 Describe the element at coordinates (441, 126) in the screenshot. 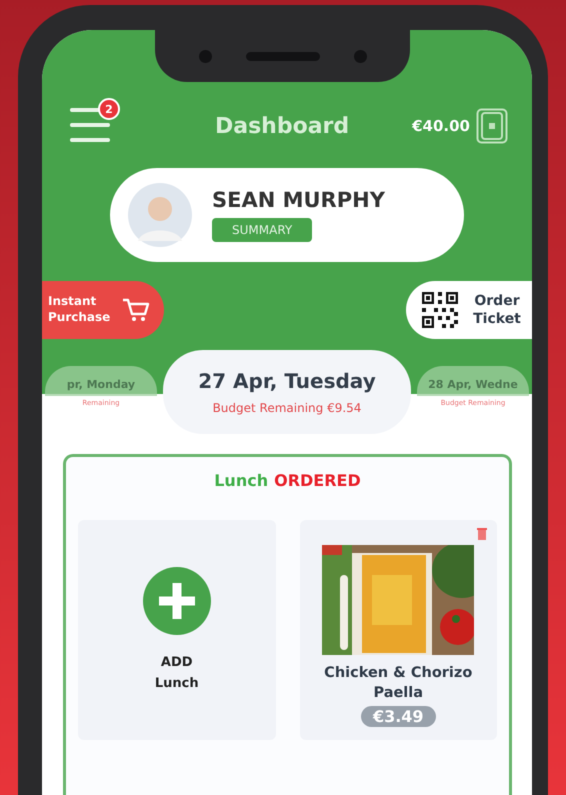

I see `wallet-balance: €40.00` at that location.